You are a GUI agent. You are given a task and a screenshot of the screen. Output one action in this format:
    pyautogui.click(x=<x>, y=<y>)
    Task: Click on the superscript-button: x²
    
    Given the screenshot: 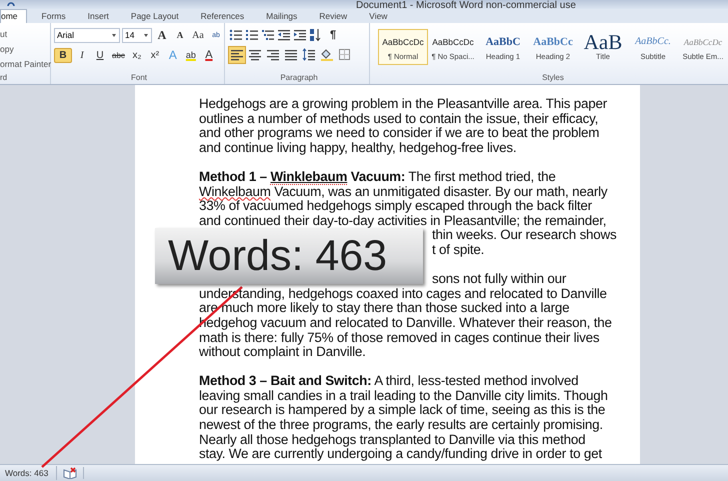 What is the action you would take?
    pyautogui.click(x=154, y=55)
    